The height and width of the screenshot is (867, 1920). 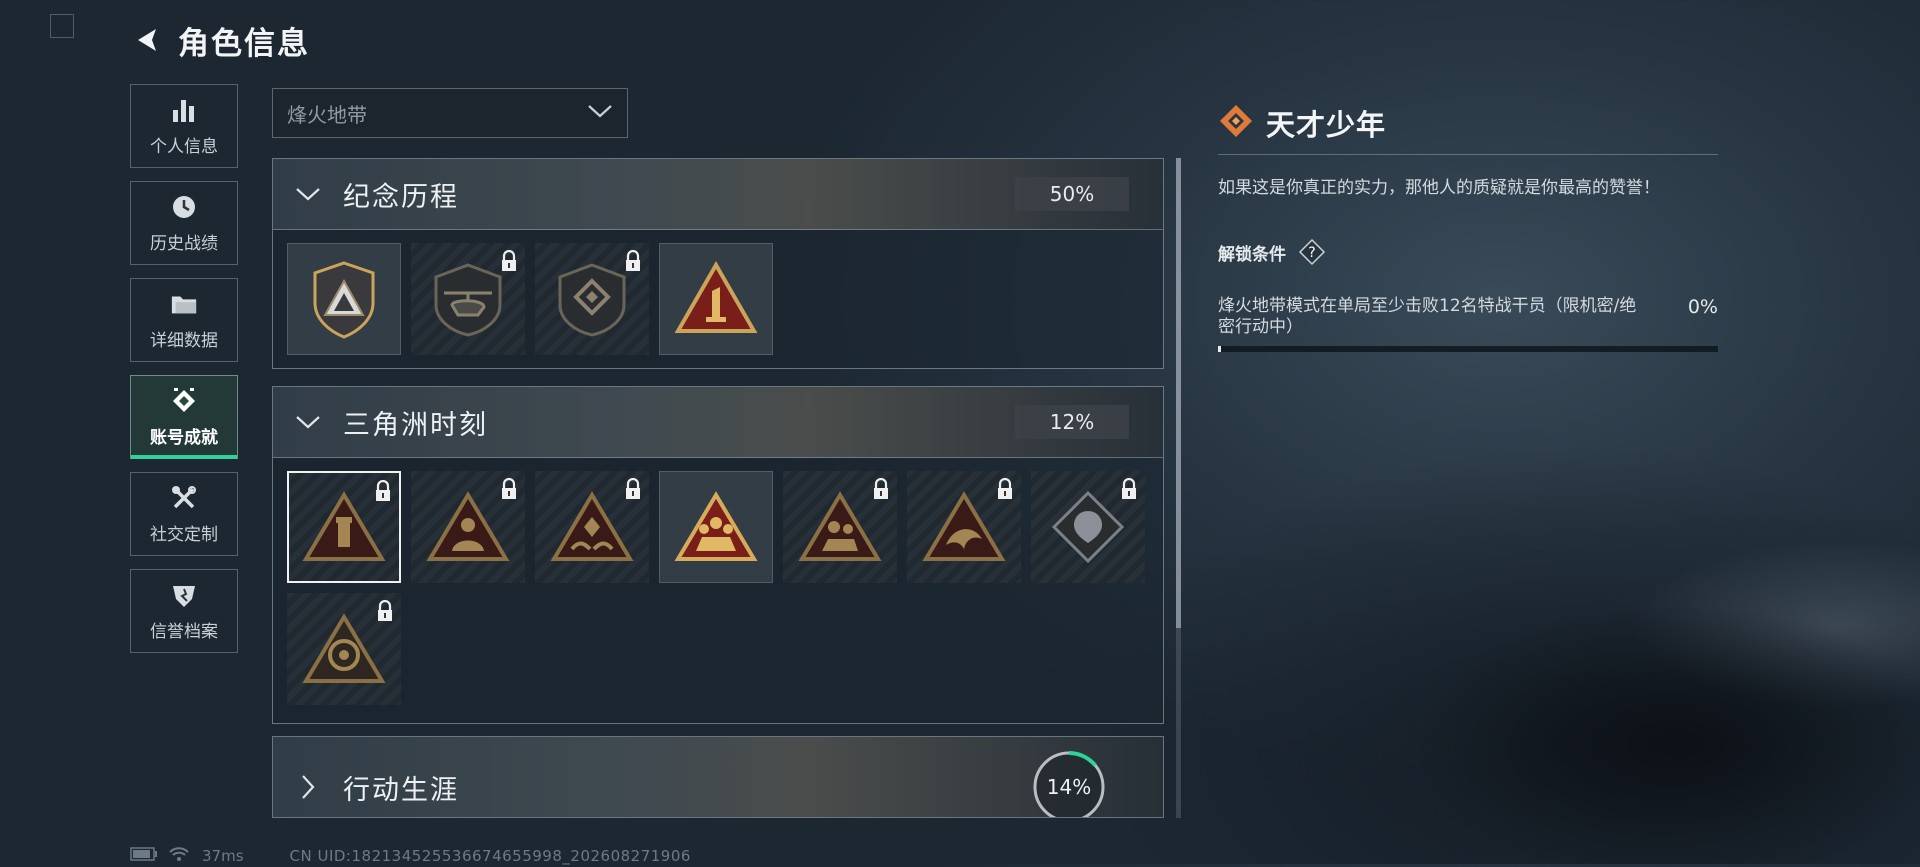 What do you see at coordinates (1427, 316) in the screenshot?
I see `unlock-condition-text: 烽火地带模式在单局至少击败12名特战干员（限机密/绝密行动中）` at bounding box center [1427, 316].